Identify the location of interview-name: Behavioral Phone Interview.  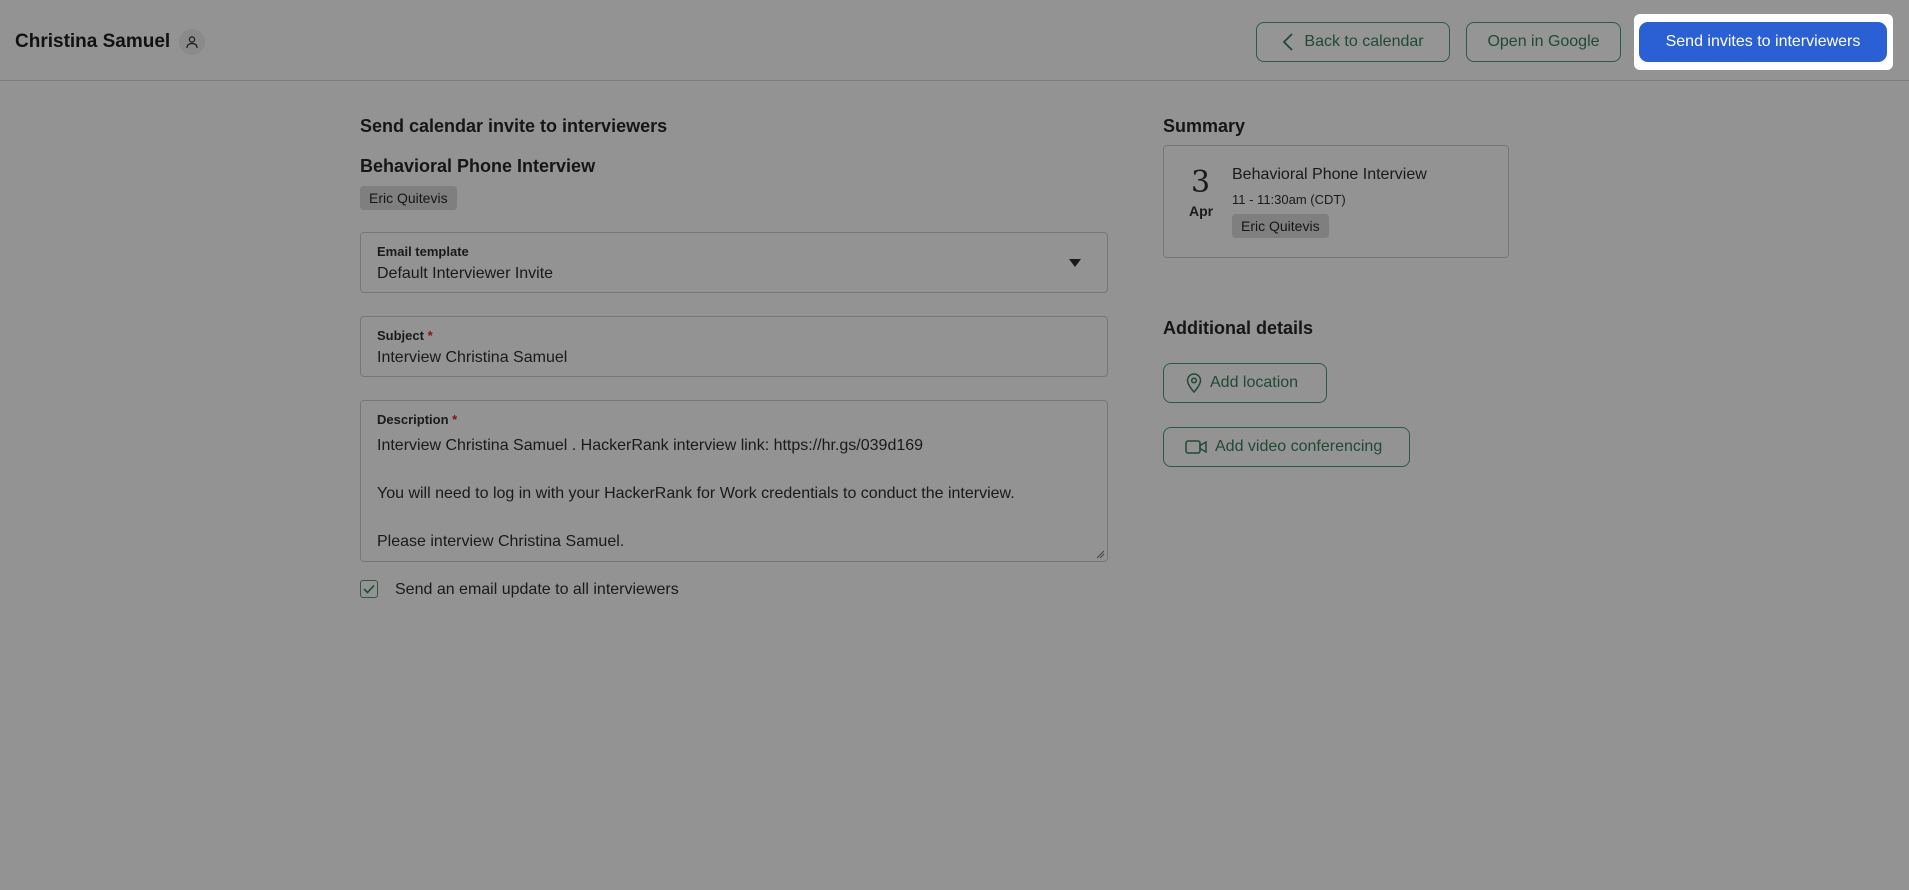
(478, 166).